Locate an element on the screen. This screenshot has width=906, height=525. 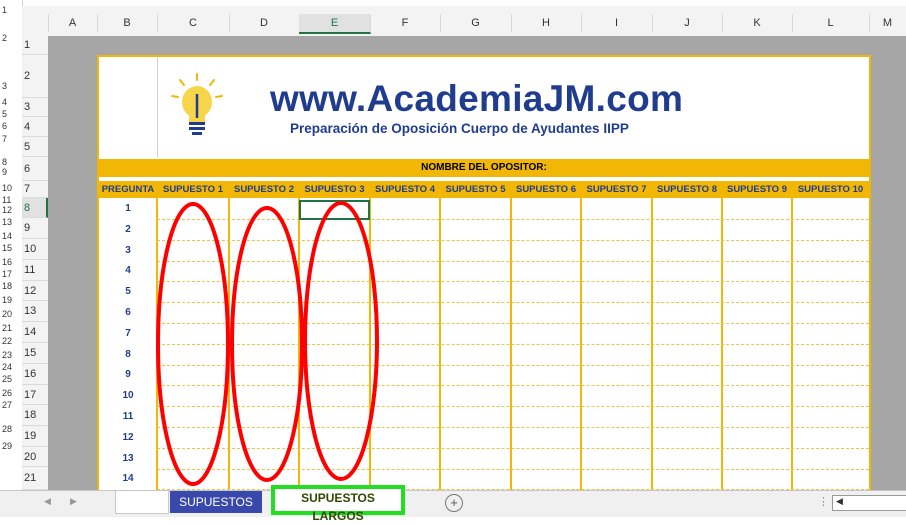
sheet-tab-blank is located at coordinates (142, 502).